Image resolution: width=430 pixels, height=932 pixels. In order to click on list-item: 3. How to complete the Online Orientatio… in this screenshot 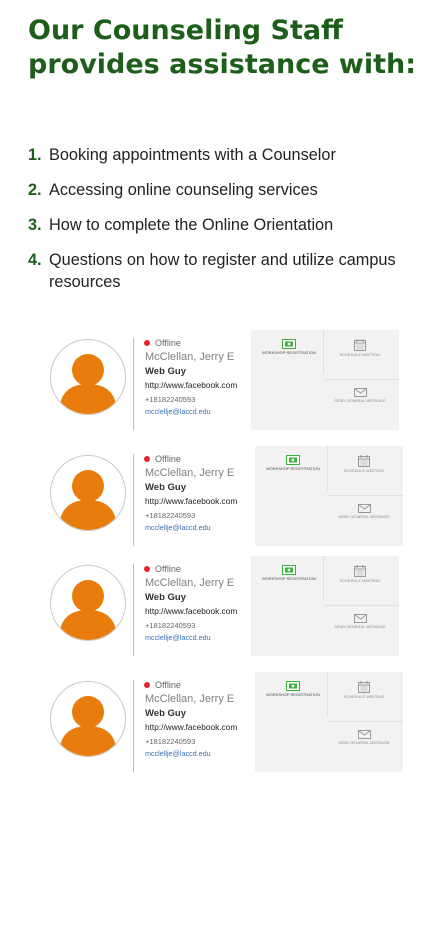, I will do `click(224, 225)`.